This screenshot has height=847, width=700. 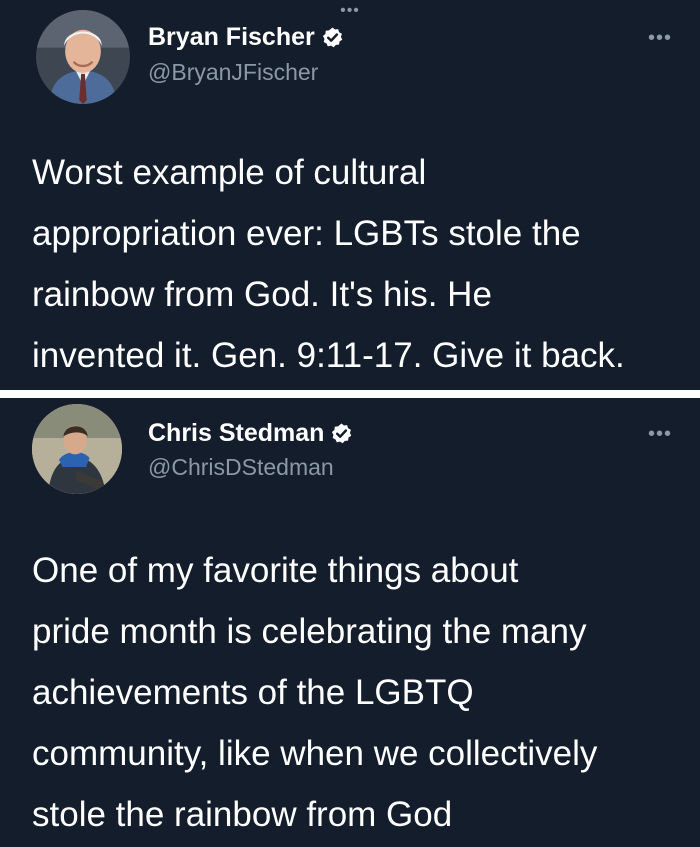 What do you see at coordinates (253, 692) in the screenshot?
I see `tweet-text-line: achievements of the LGBTQ` at bounding box center [253, 692].